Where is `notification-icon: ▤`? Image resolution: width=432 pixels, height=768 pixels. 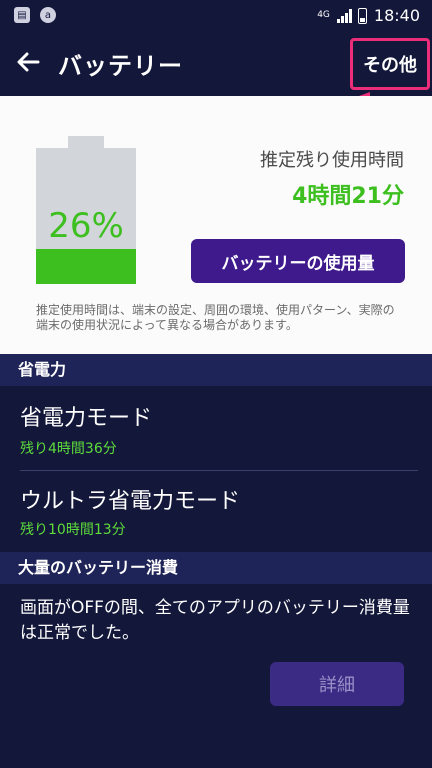
notification-icon: ▤ is located at coordinates (22, 15).